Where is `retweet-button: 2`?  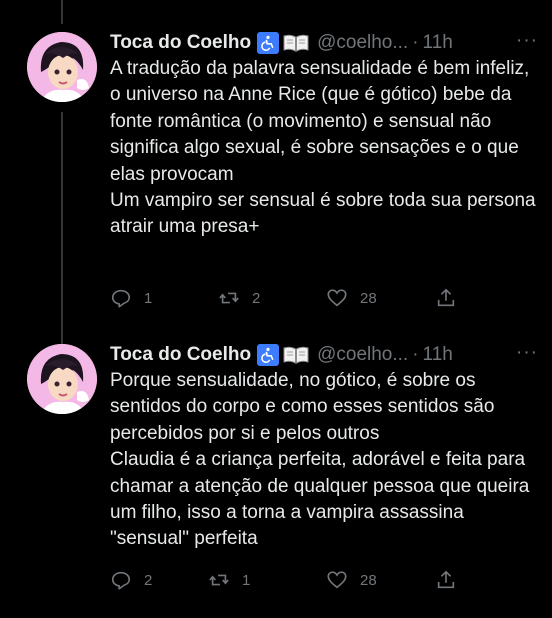
retweet-button: 2 is located at coordinates (239, 298).